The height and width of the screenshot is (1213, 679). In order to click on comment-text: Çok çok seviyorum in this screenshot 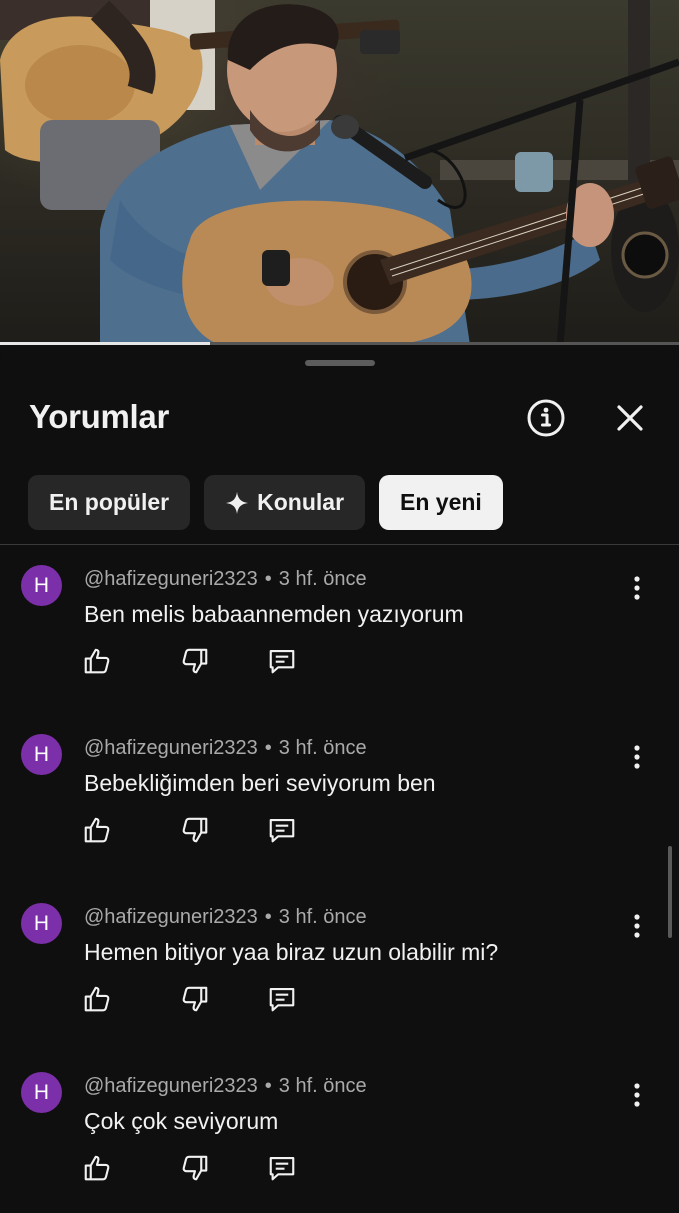, I will do `click(181, 1121)`.